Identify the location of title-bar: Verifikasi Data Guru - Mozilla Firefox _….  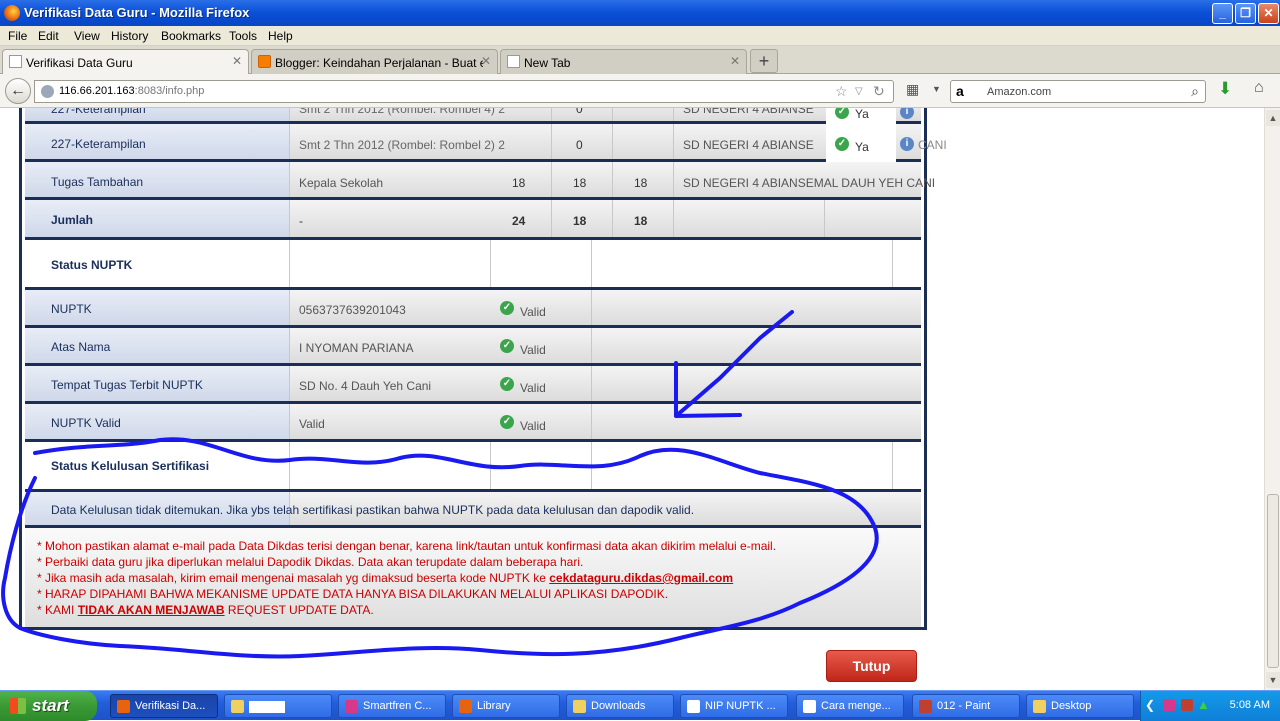
(640, 13).